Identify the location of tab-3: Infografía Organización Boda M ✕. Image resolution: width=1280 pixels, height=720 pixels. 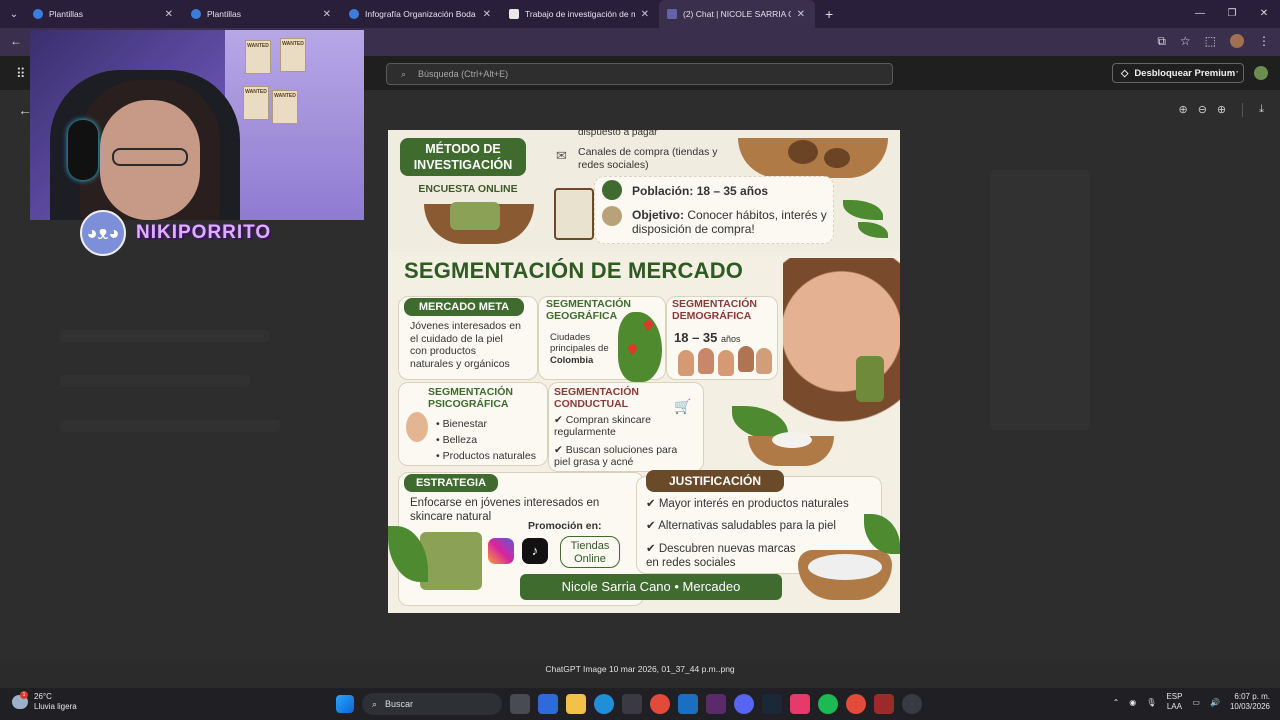
(421, 14).